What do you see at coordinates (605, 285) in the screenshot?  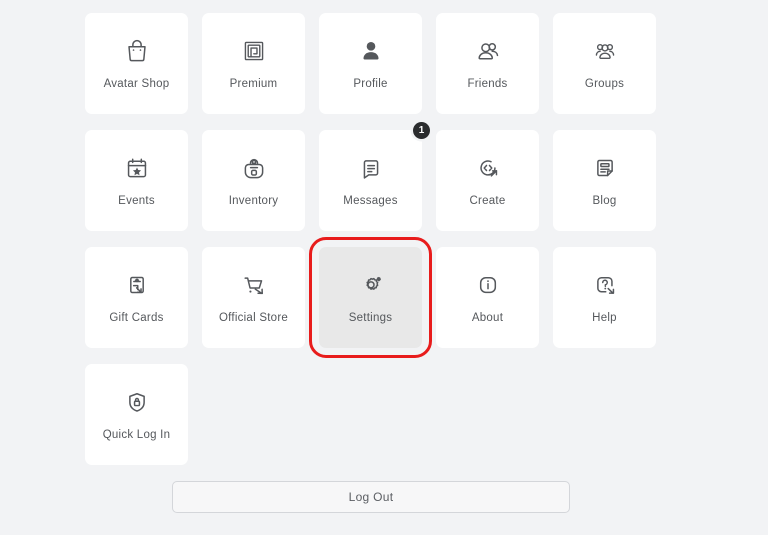 I see `question-external-link-icon` at bounding box center [605, 285].